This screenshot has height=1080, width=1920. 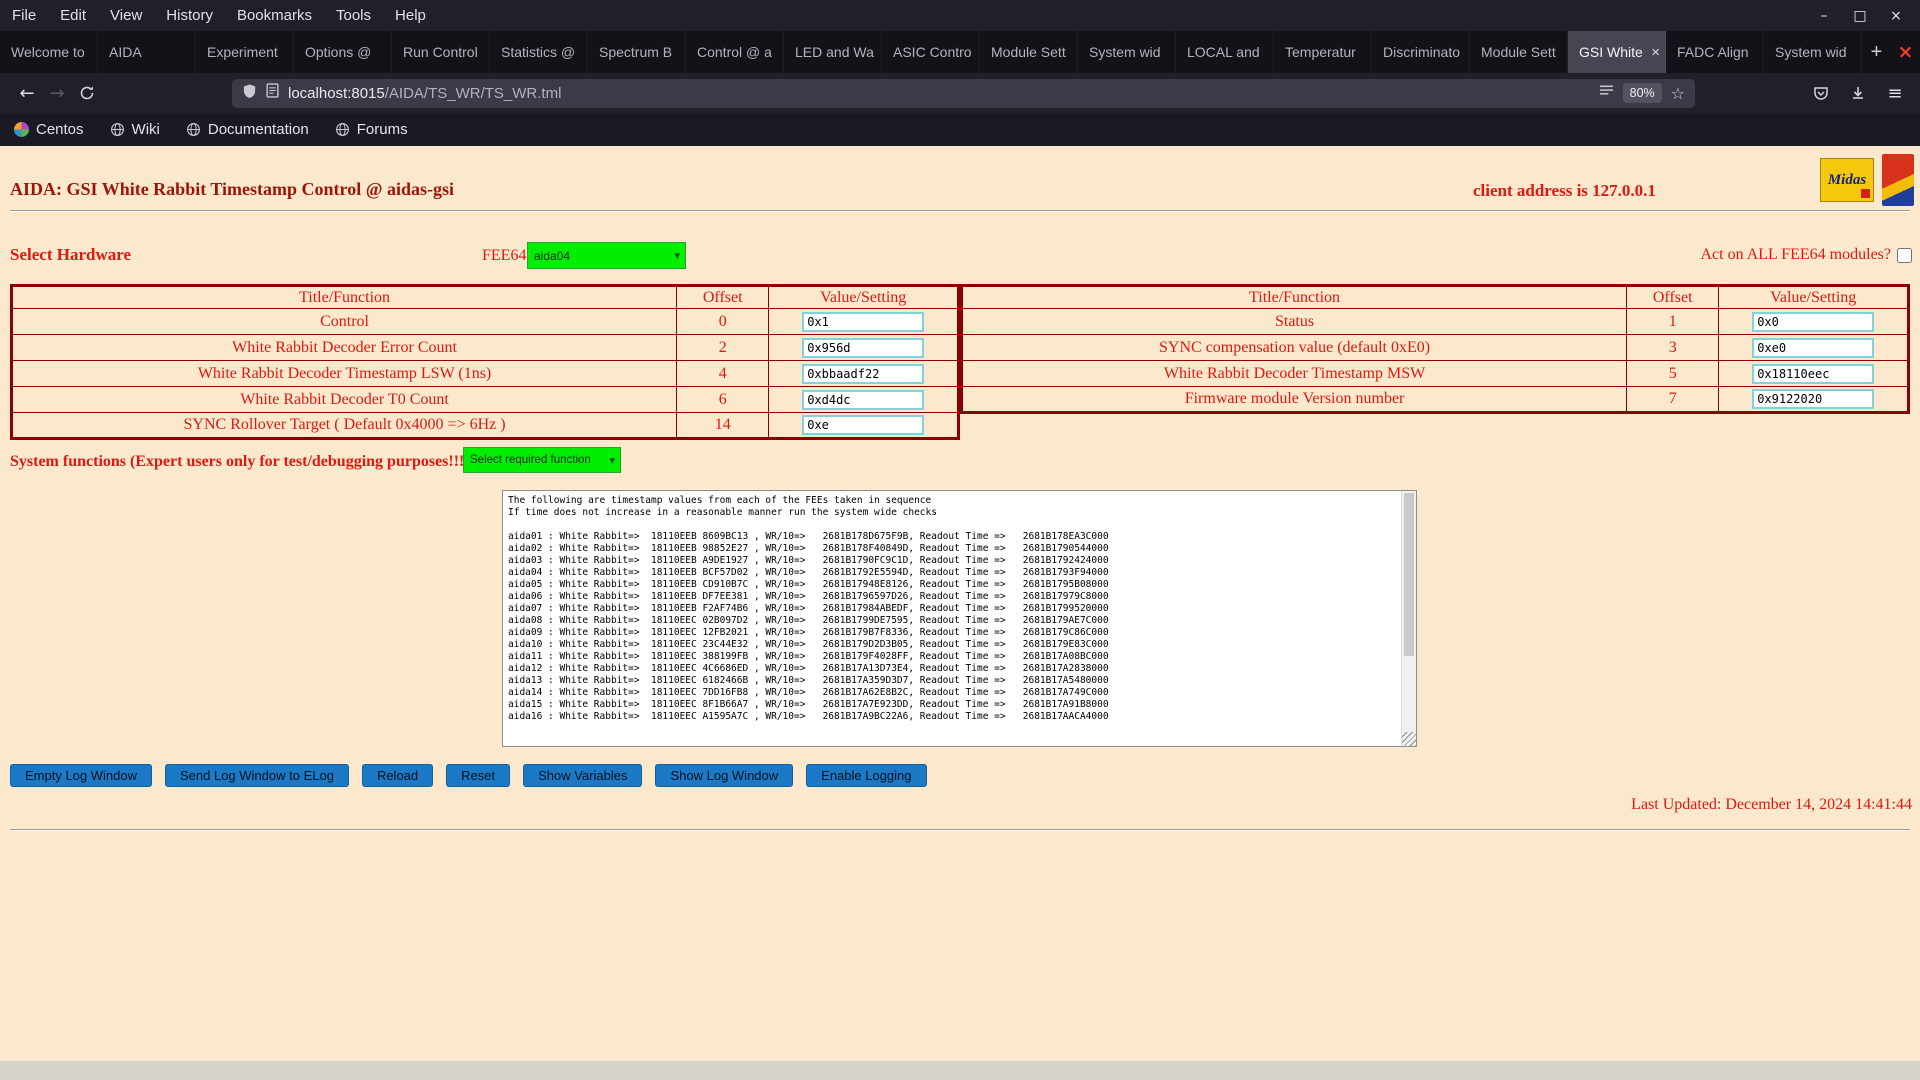 What do you see at coordinates (397, 775) in the screenshot?
I see `reload-button: Reload` at bounding box center [397, 775].